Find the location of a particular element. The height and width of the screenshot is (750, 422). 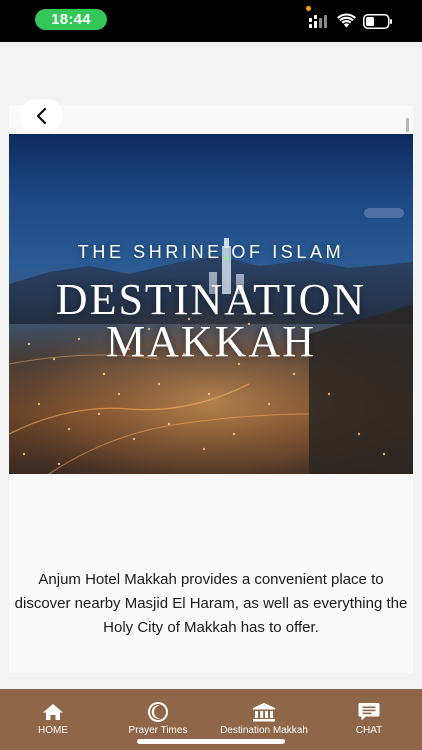

status-bar: 18:44 is located at coordinates (211, 21).